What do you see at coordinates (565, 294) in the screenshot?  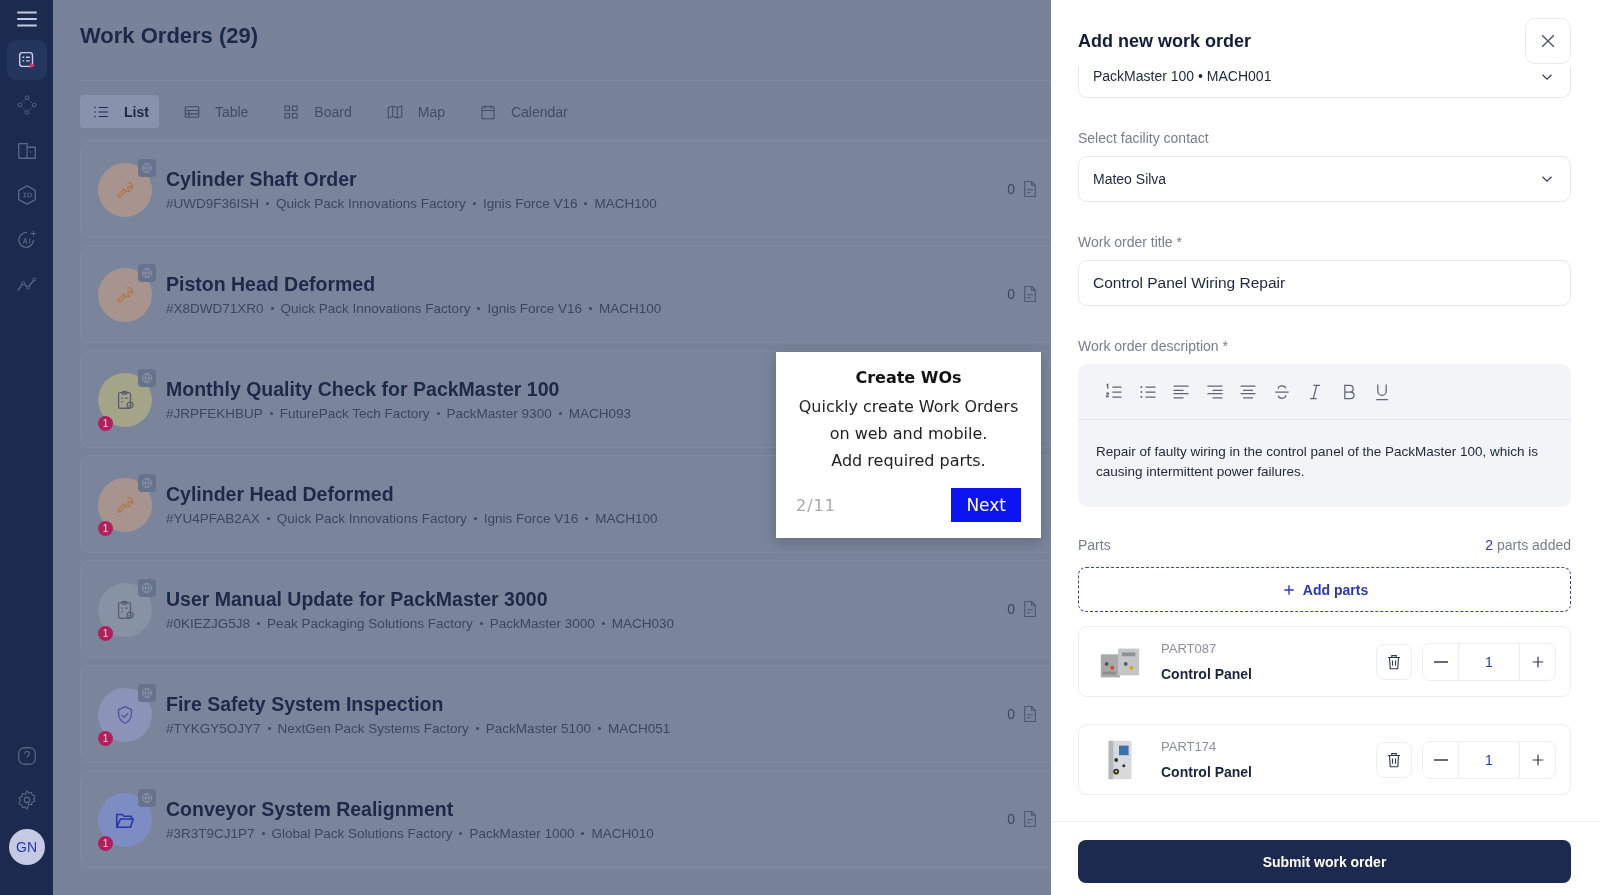 I see `work-order-card: Piston Head Deformed #X8DWD71XR0 Quick Pack Innovations Factory Ignis Force V16 MACH100 0` at bounding box center [565, 294].